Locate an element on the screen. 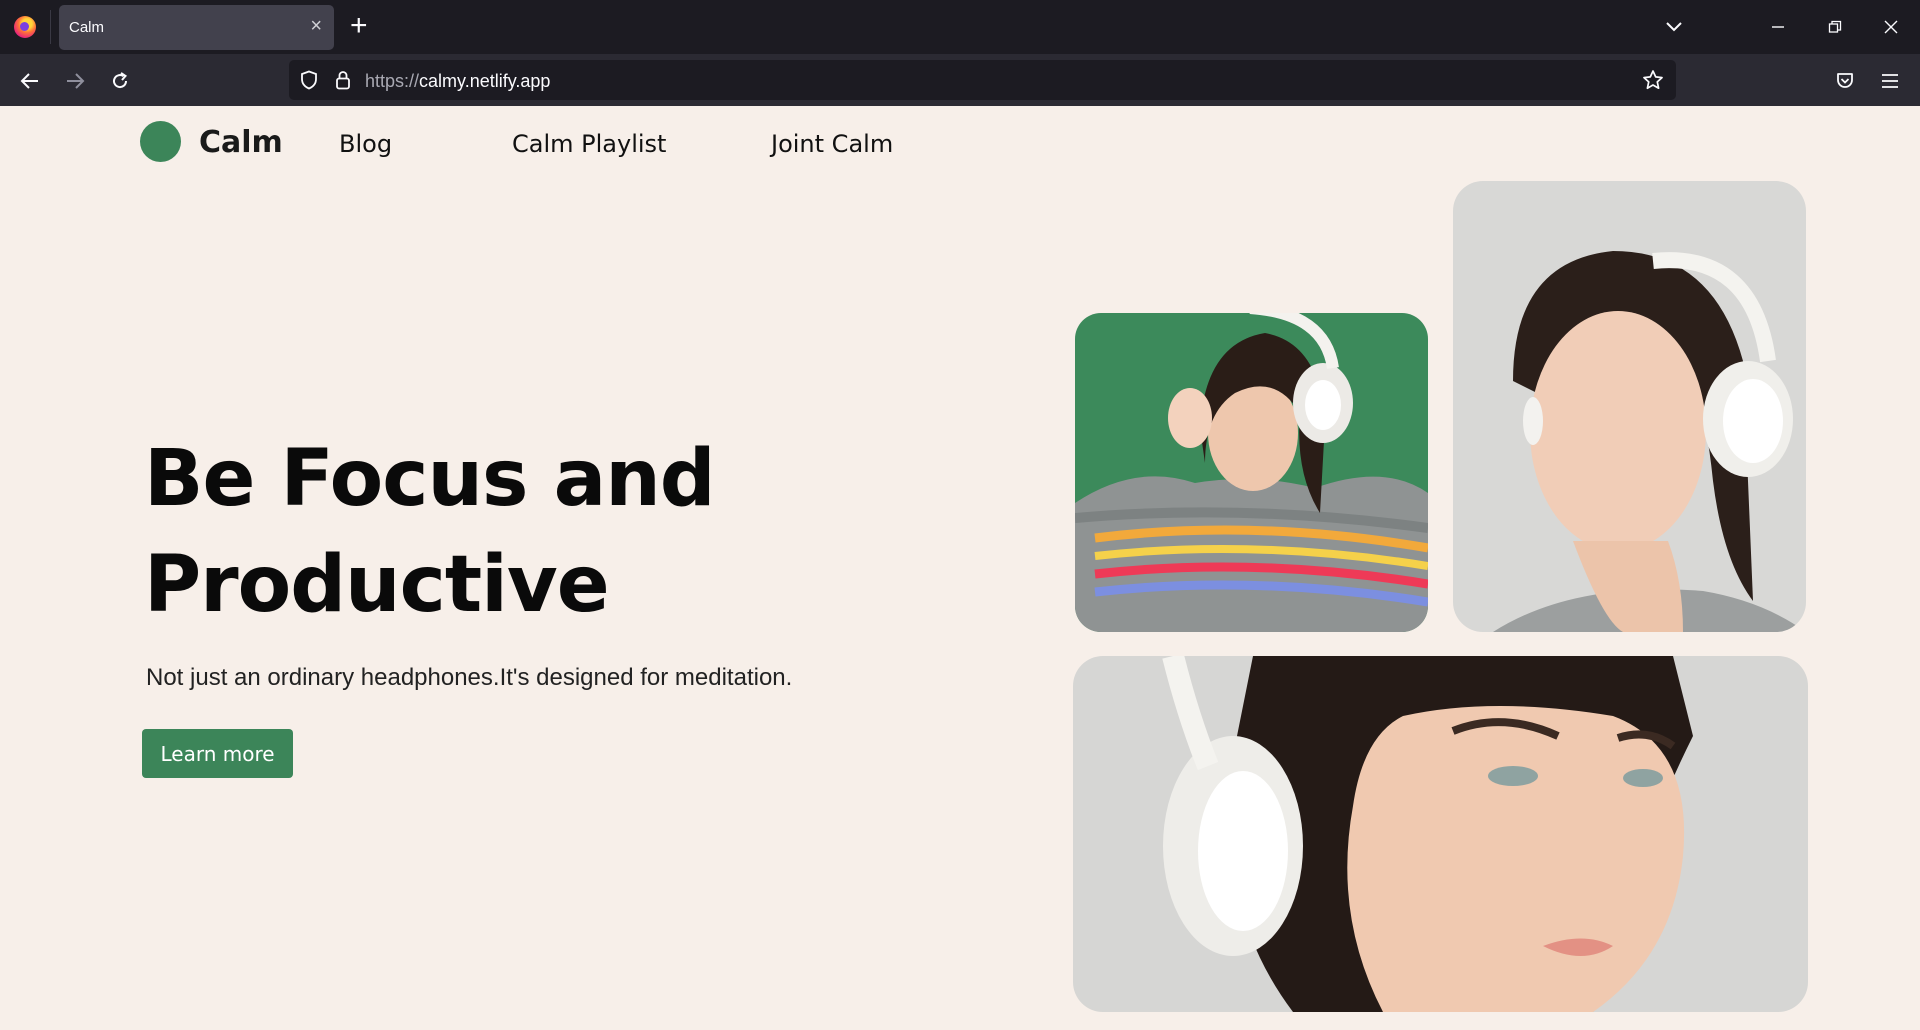  reload-icon is located at coordinates (120, 81).